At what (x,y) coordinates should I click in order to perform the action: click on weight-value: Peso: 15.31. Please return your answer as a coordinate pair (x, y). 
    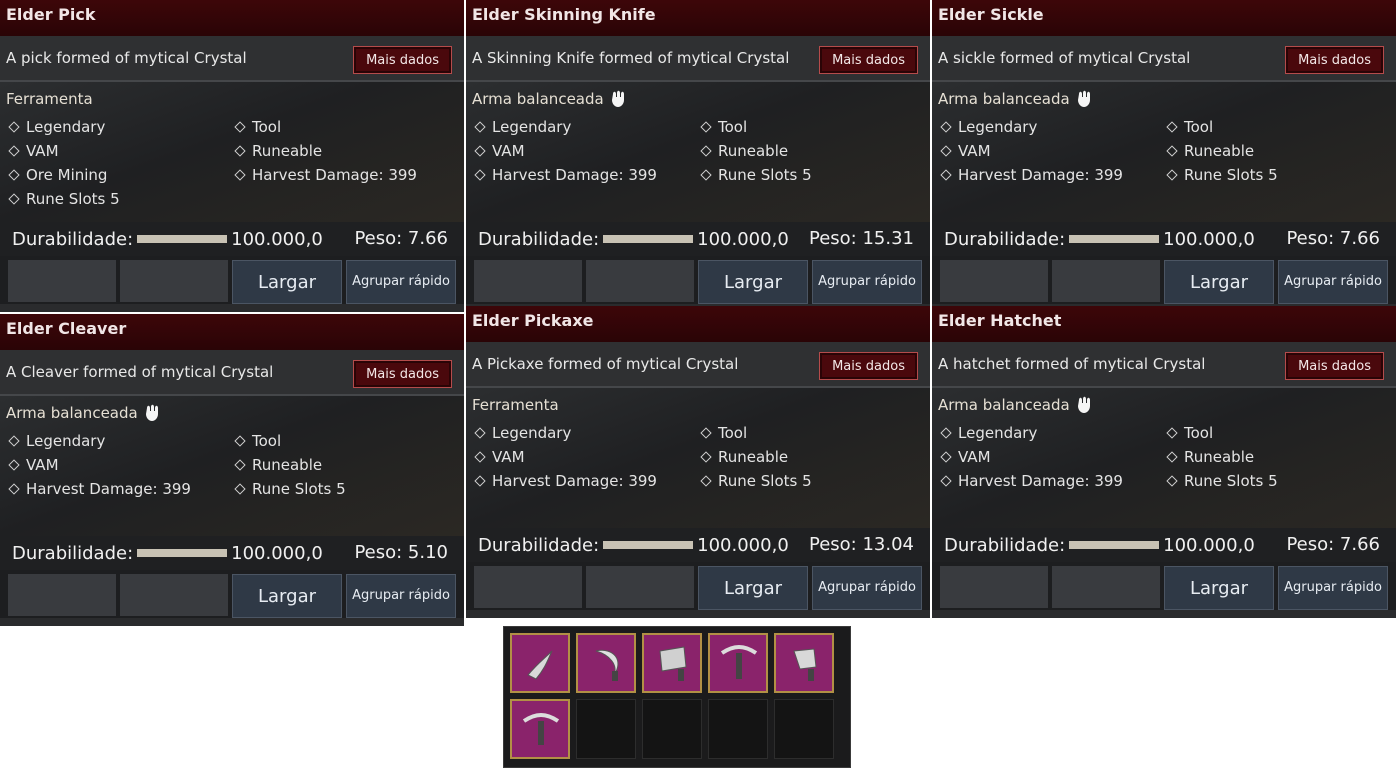
    Looking at the image, I should click on (861, 238).